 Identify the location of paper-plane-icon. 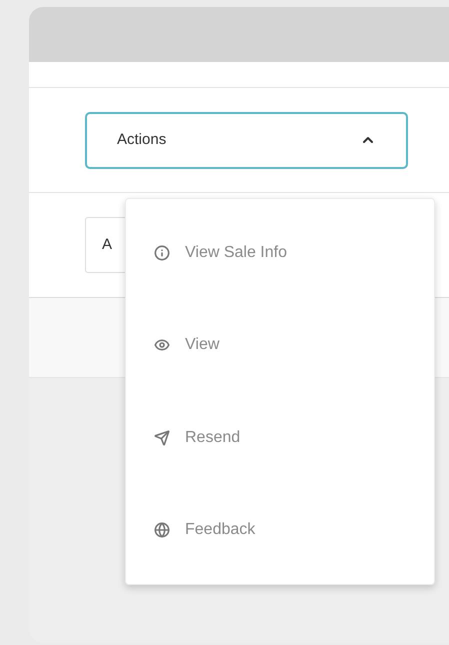
(162, 438).